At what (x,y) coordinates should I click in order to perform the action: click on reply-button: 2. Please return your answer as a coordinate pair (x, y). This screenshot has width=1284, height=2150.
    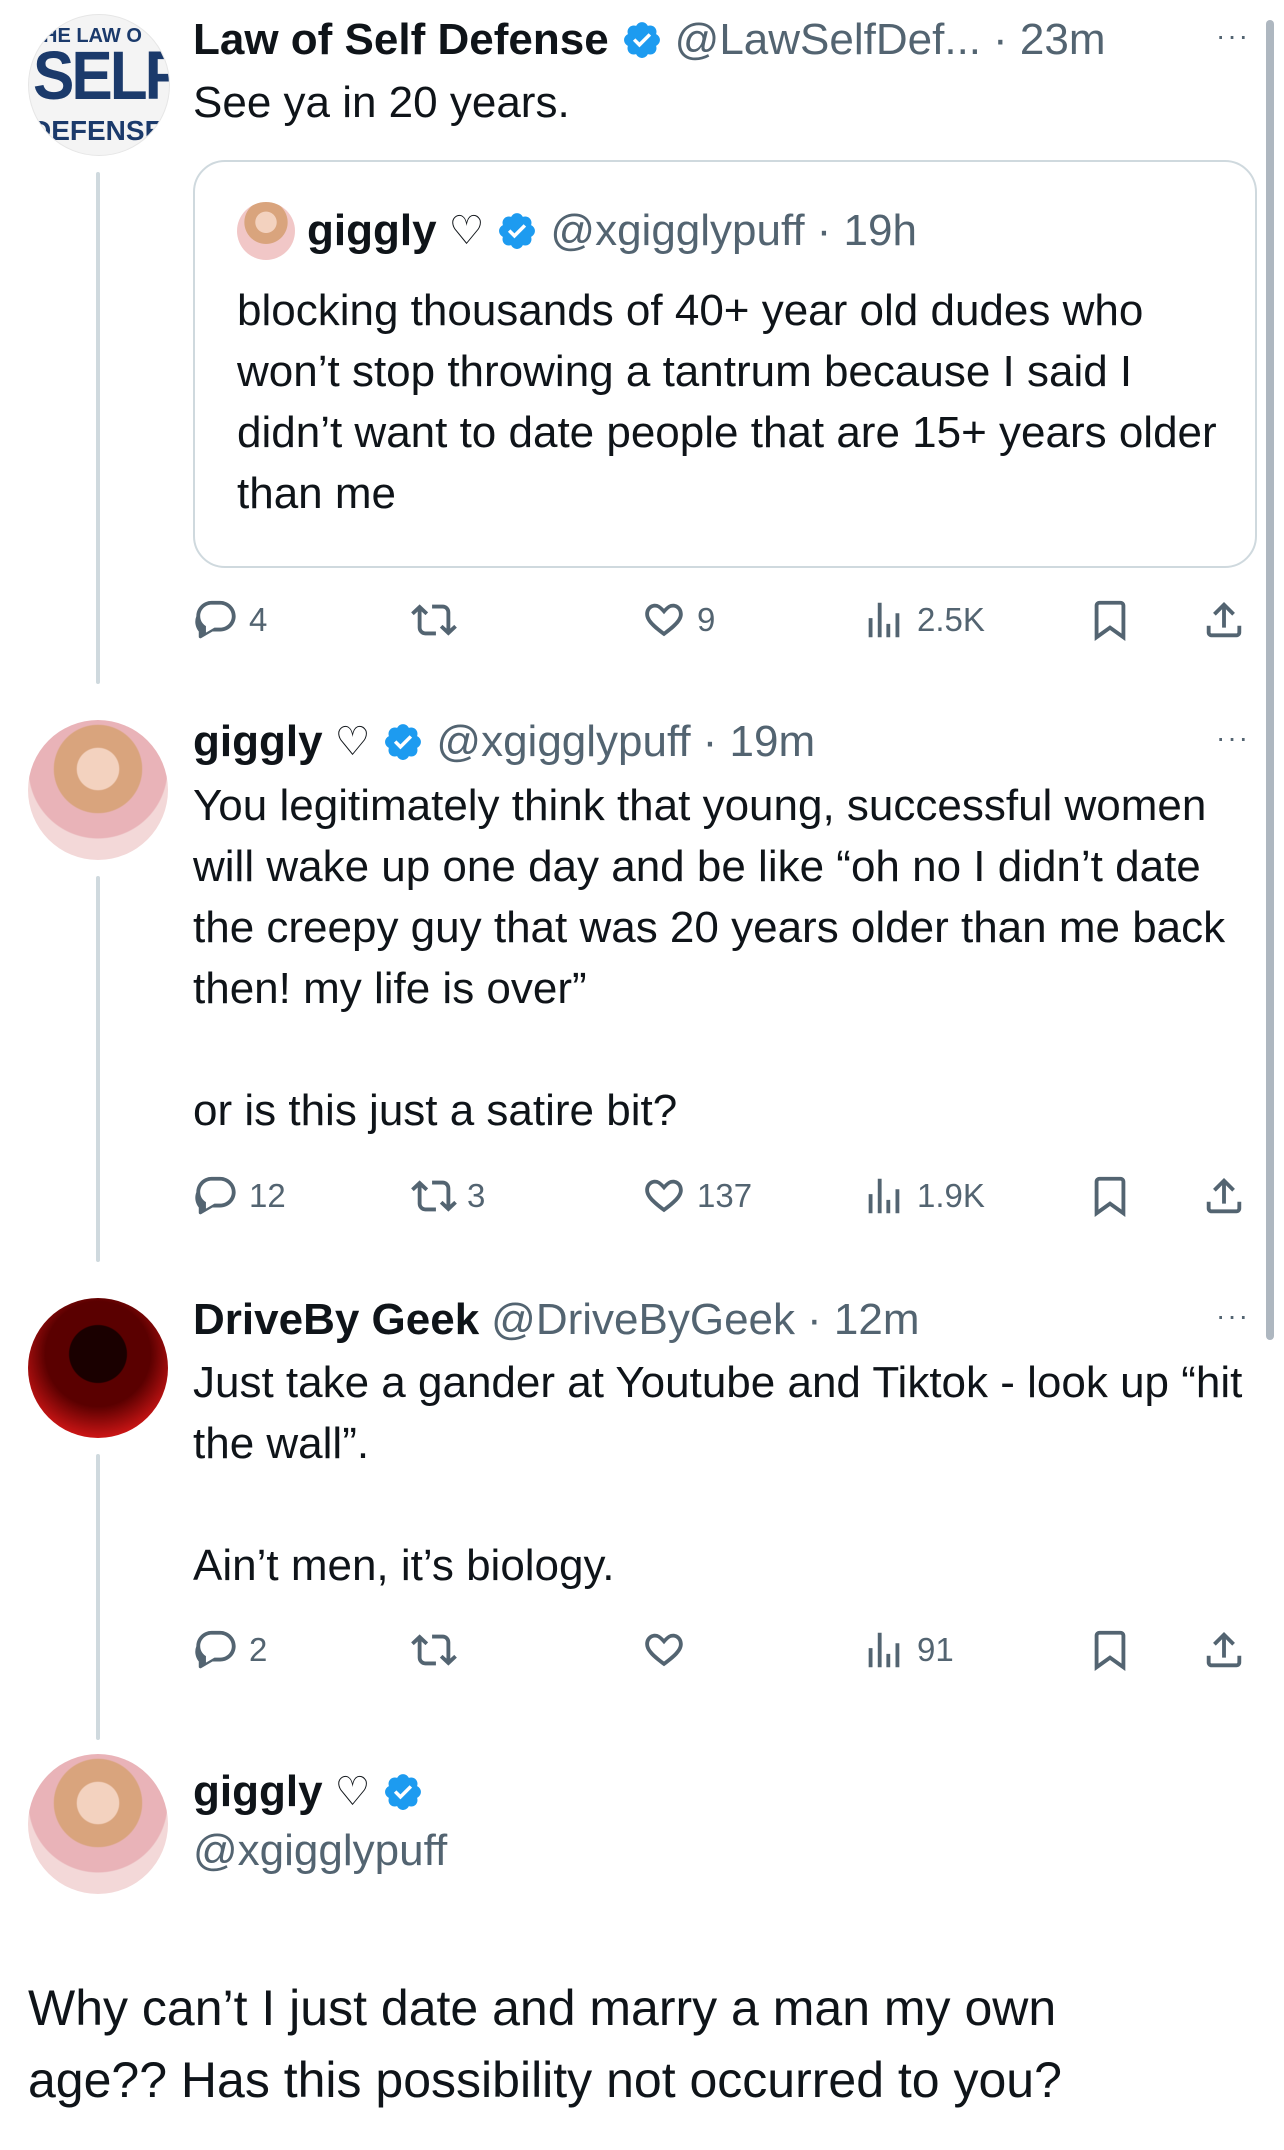
    Looking at the image, I should click on (230, 1650).